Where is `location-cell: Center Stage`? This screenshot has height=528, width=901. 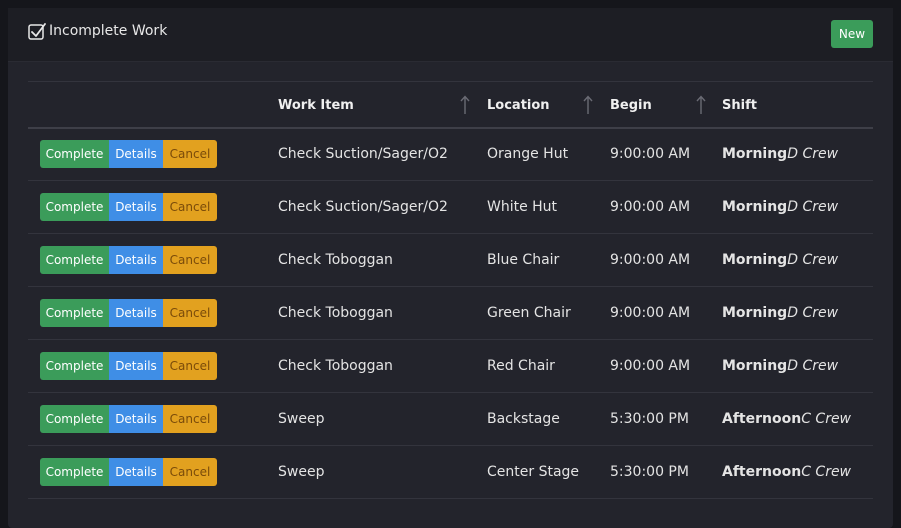 location-cell: Center Stage is located at coordinates (533, 472).